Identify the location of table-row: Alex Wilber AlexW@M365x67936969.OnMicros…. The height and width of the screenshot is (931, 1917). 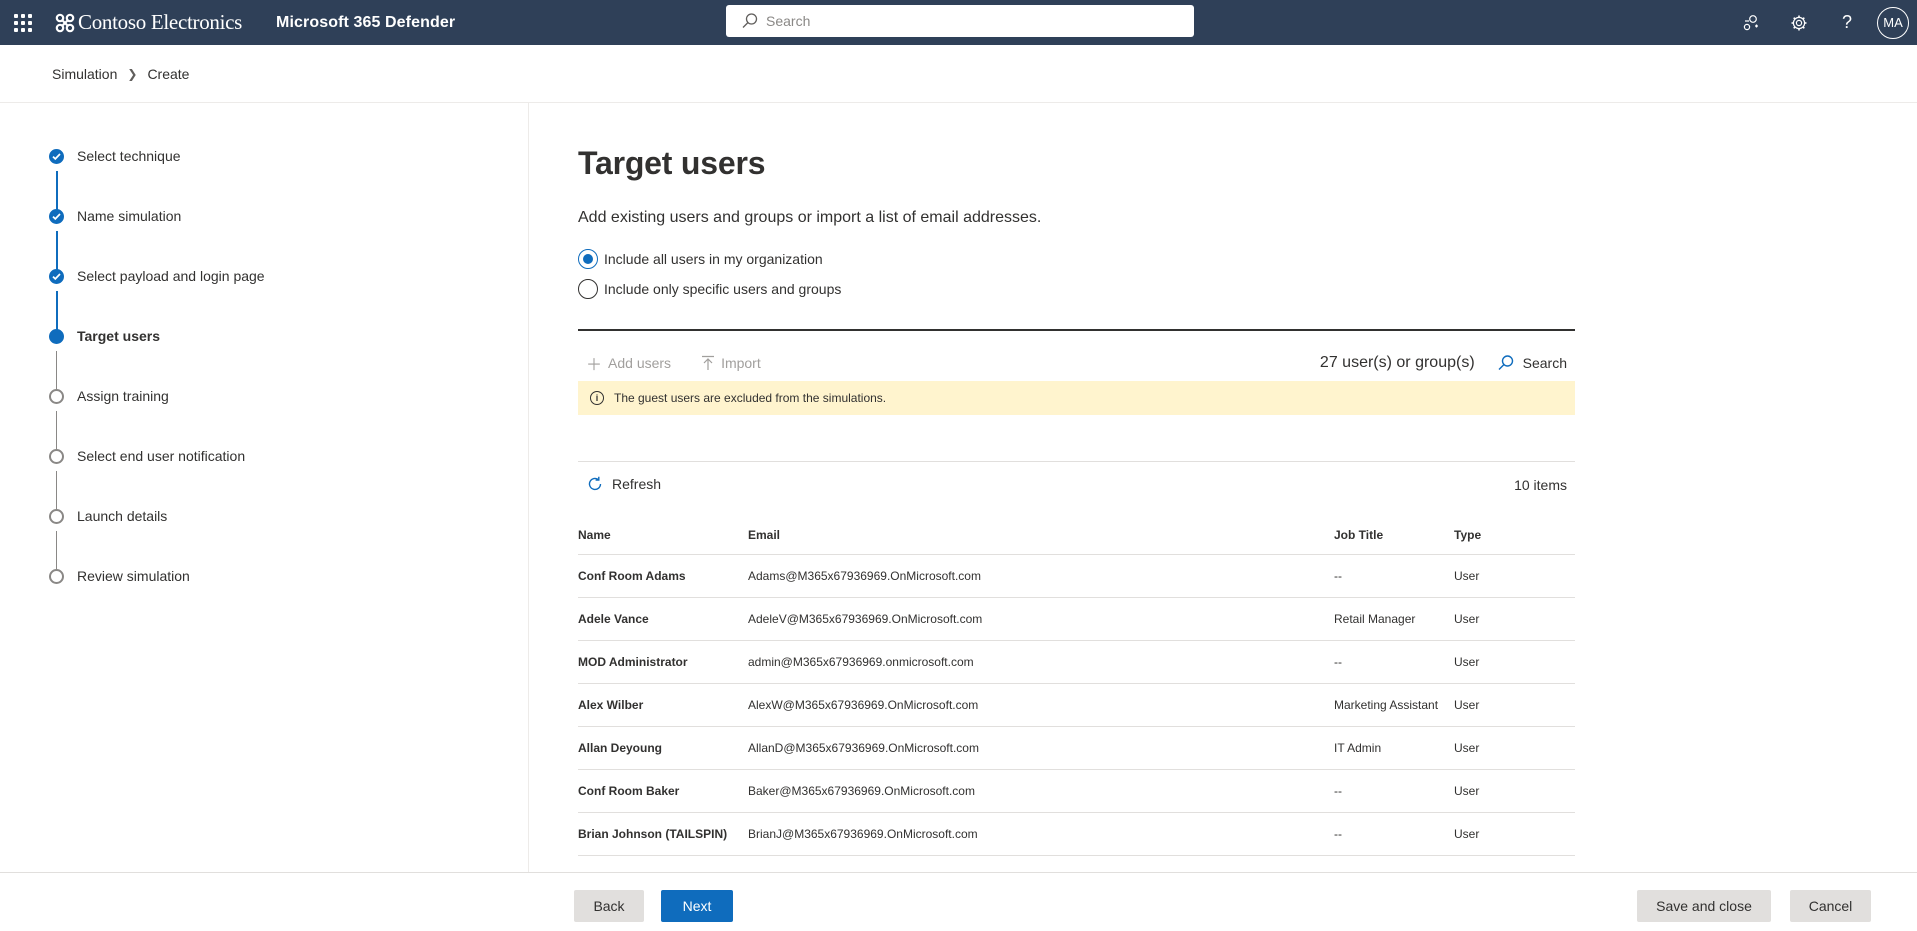
(1076, 705).